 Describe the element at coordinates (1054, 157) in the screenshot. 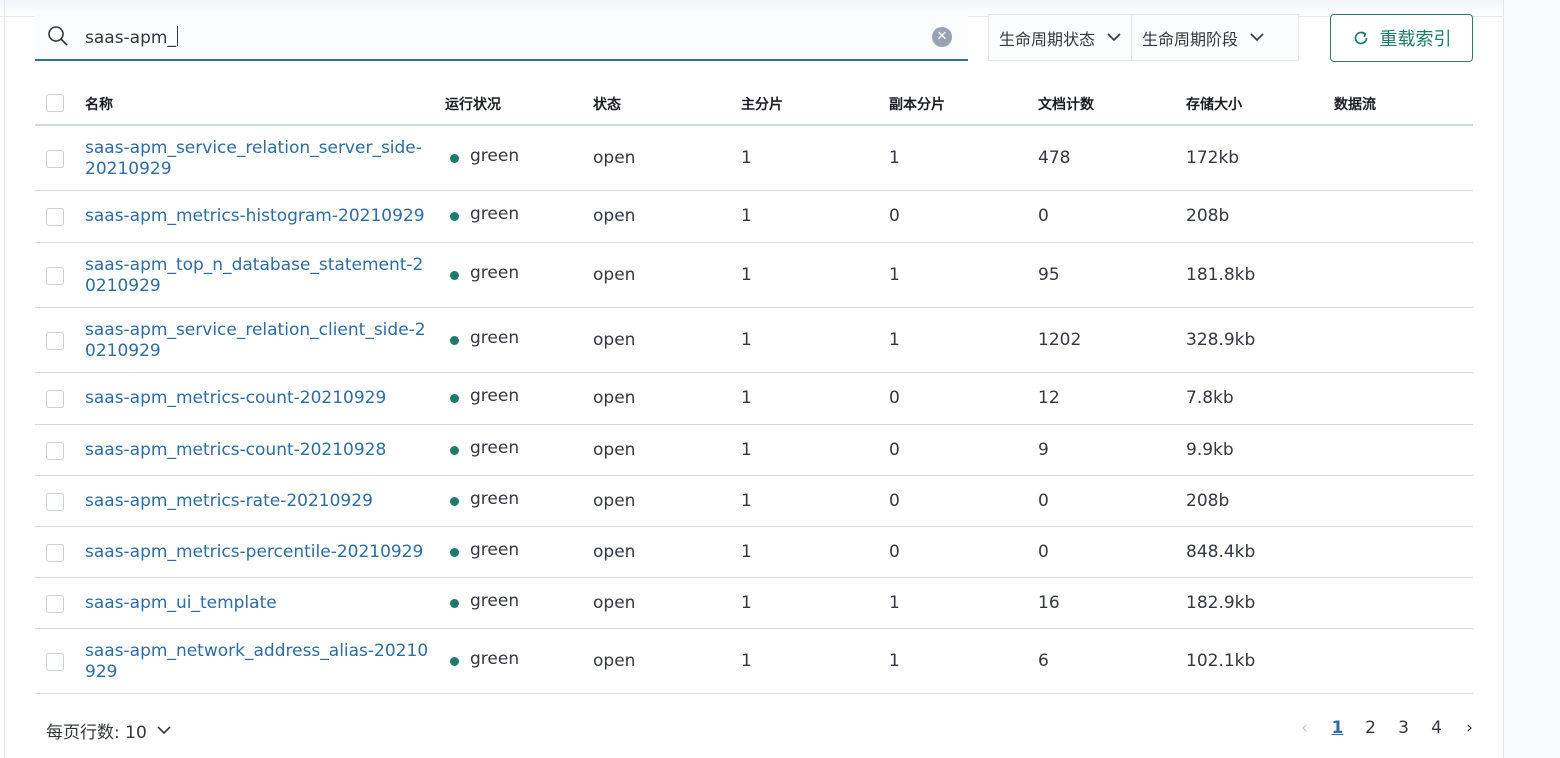

I see `docs-count-cell: 478` at that location.